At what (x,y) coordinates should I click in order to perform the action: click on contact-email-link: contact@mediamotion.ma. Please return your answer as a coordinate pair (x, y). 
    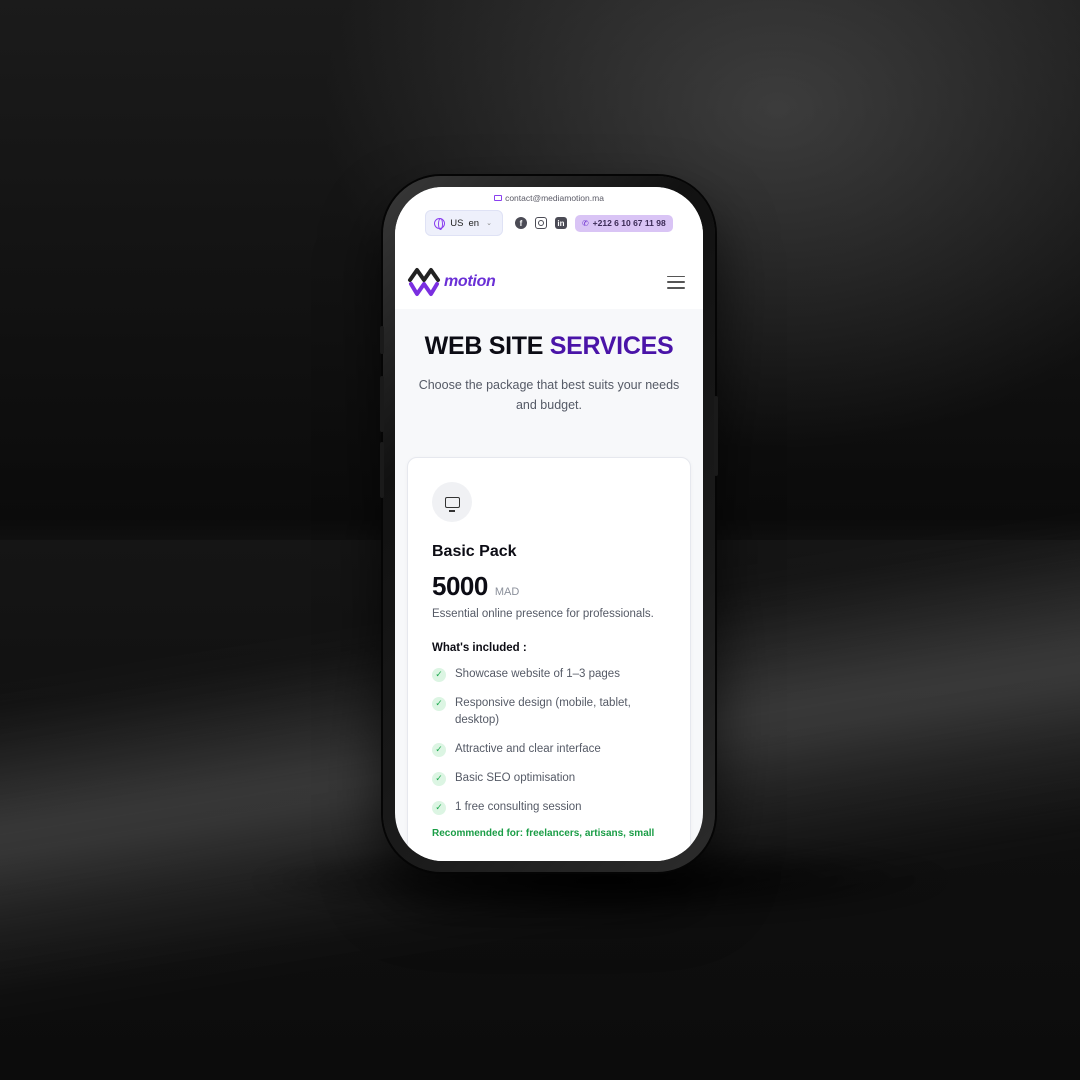
    Looking at the image, I should click on (549, 198).